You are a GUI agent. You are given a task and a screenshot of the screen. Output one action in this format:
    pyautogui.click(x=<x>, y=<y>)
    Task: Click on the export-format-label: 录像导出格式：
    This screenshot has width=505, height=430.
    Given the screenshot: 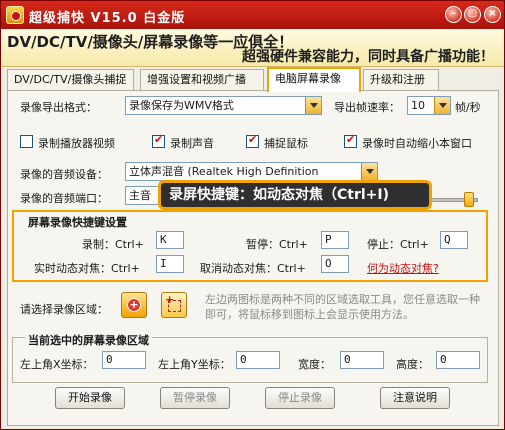 What is the action you would take?
    pyautogui.click(x=58, y=107)
    